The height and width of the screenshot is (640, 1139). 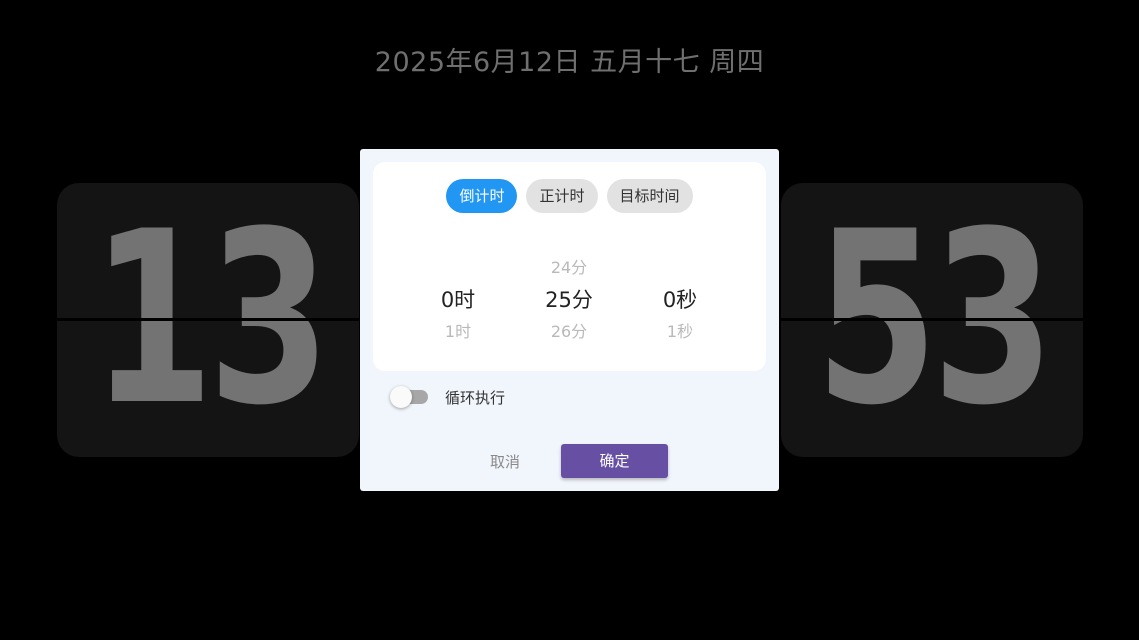 I want to click on tab-countdown: 倒计时, so click(x=482, y=196).